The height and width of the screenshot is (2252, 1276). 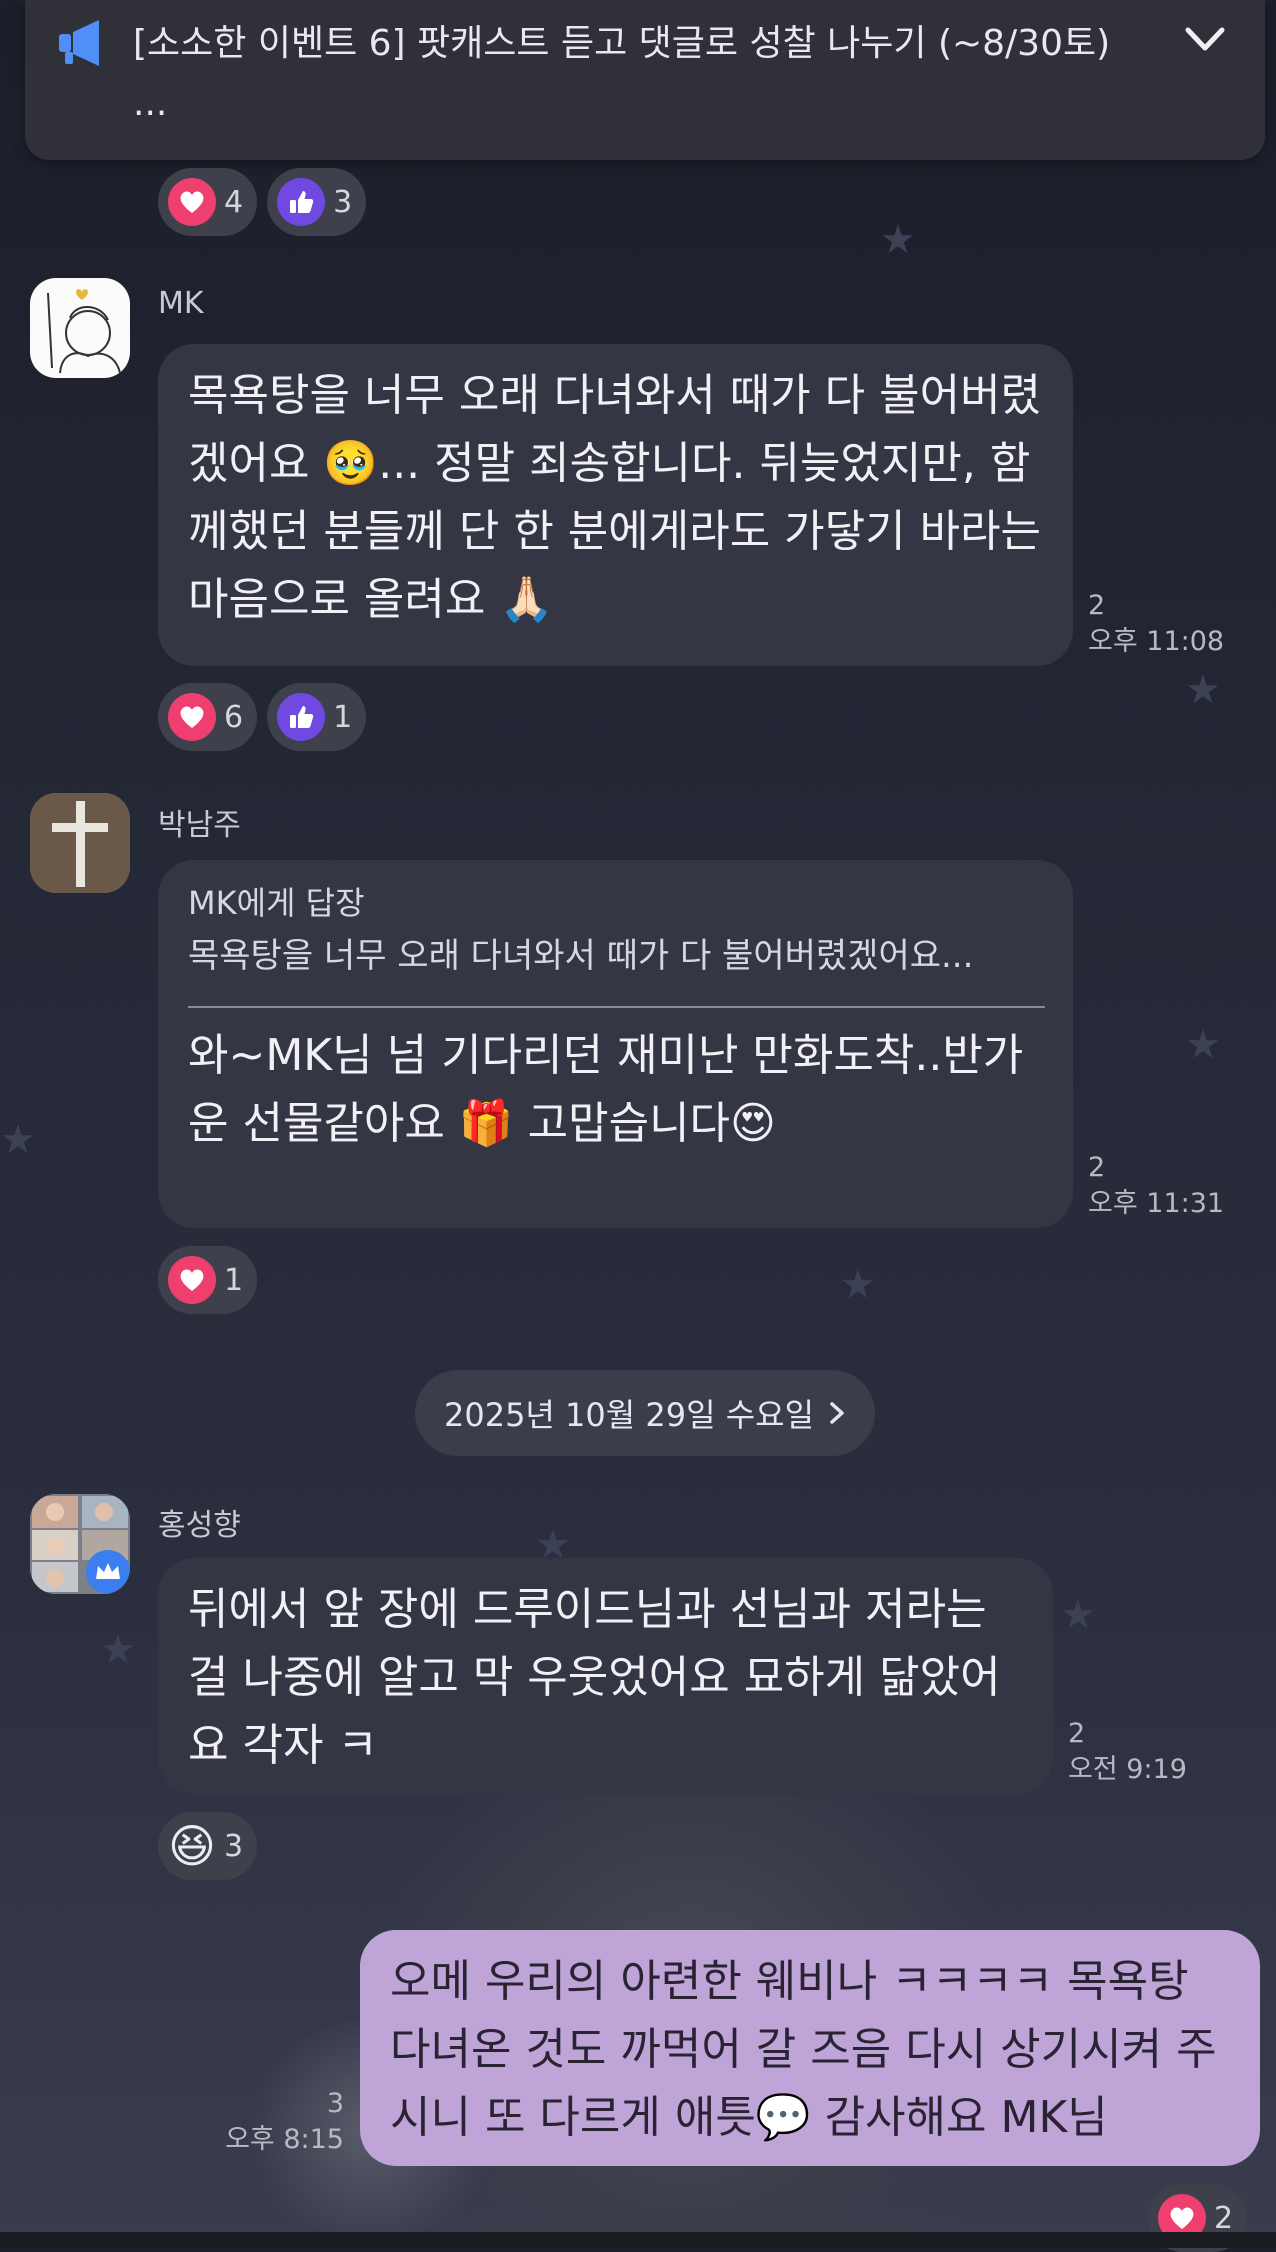 I want to click on unread-count: 3, so click(x=335, y=2103).